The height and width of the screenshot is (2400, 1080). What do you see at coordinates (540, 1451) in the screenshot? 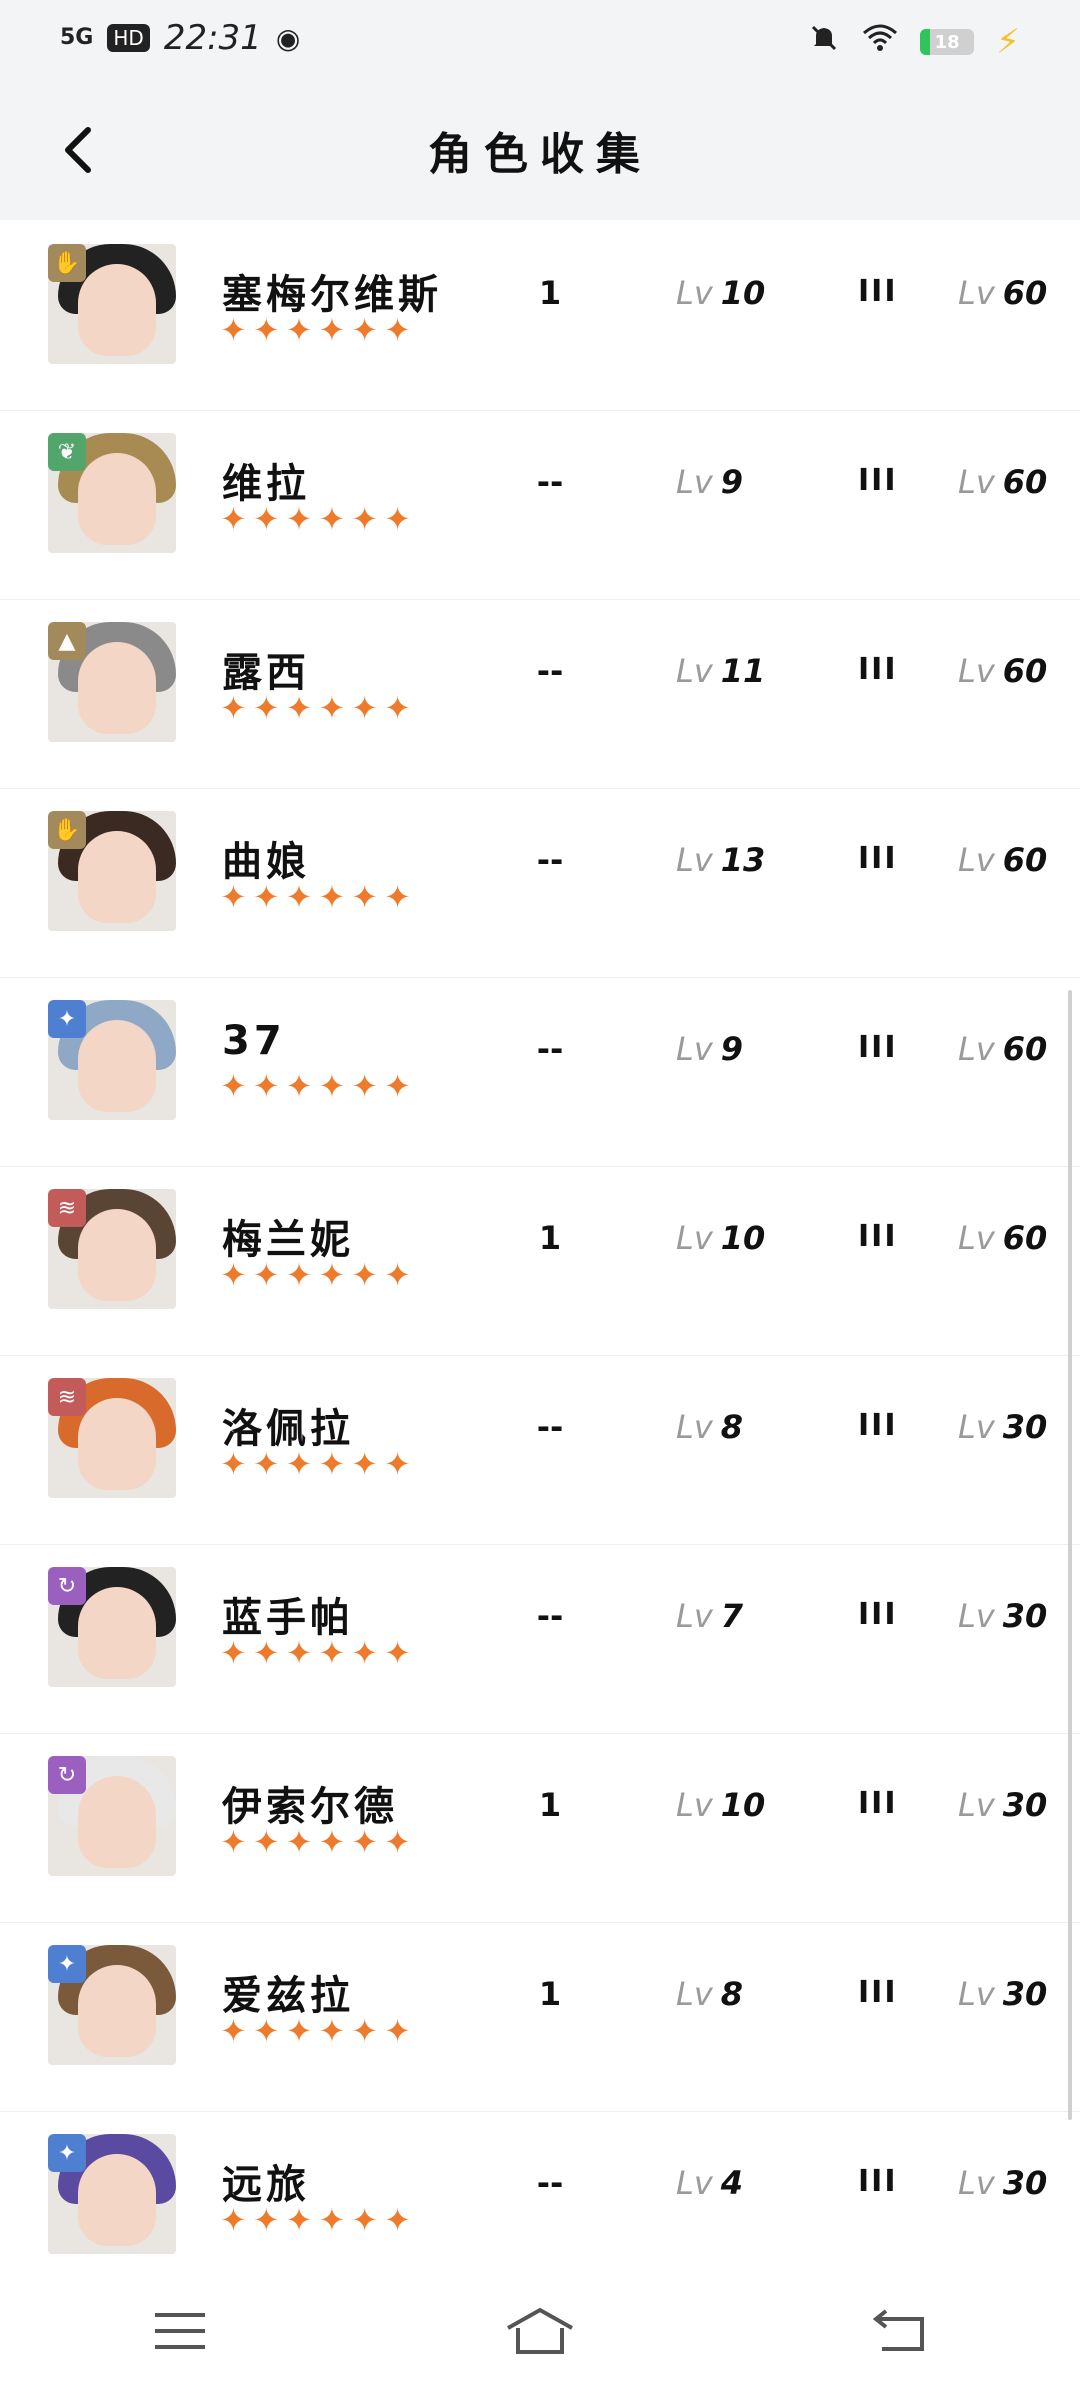
I see `character-row: ≋ 洛佩拉 ✦ ✦ ✦ ✦ ✦ ✦ -- Lv 8 III Lv 30` at bounding box center [540, 1451].